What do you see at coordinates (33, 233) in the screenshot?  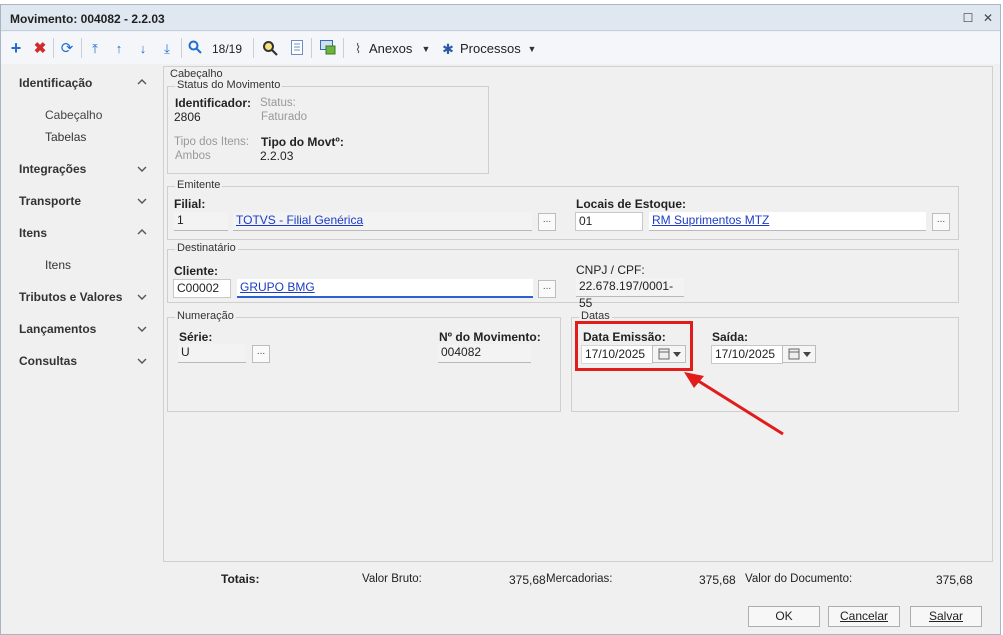 I see `sidebar-item-itens: Itens` at bounding box center [33, 233].